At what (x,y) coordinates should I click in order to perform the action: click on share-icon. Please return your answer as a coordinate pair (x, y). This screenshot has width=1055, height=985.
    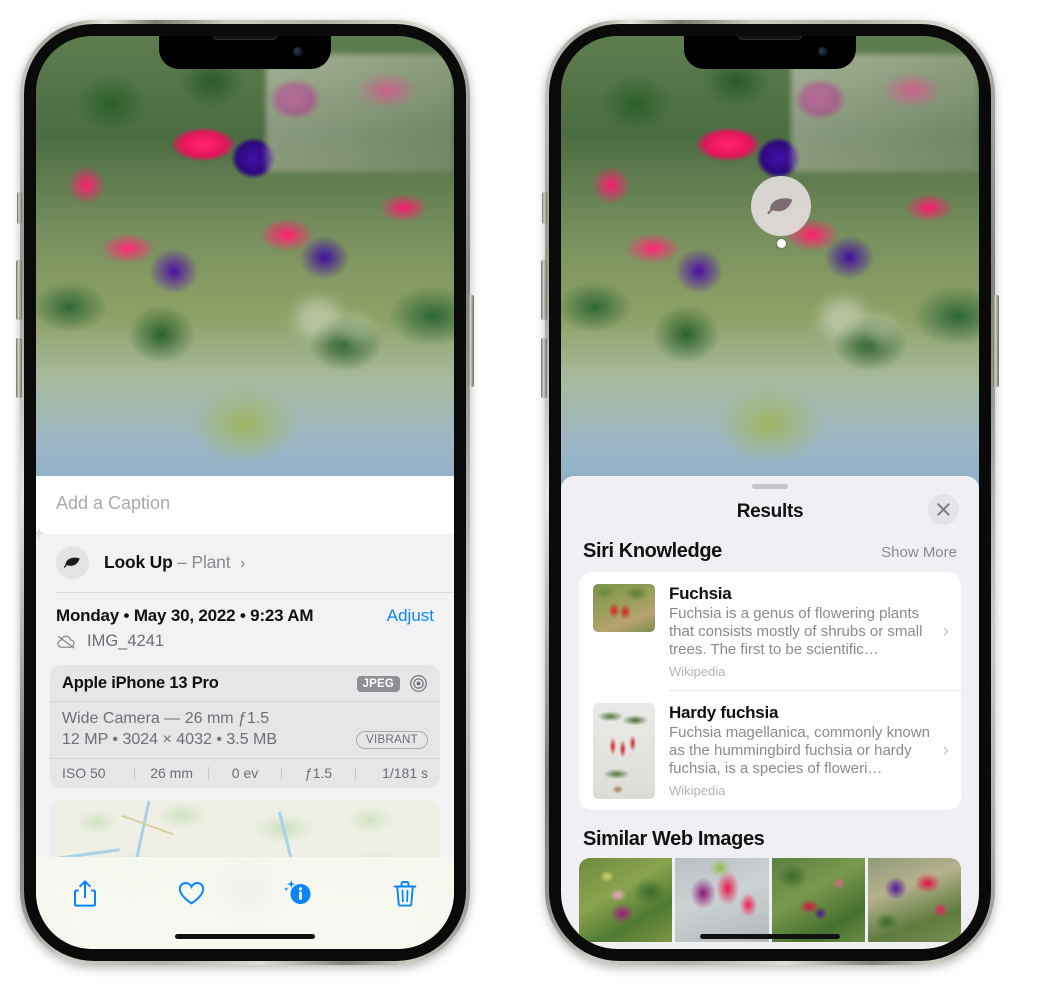
    Looking at the image, I should click on (85, 893).